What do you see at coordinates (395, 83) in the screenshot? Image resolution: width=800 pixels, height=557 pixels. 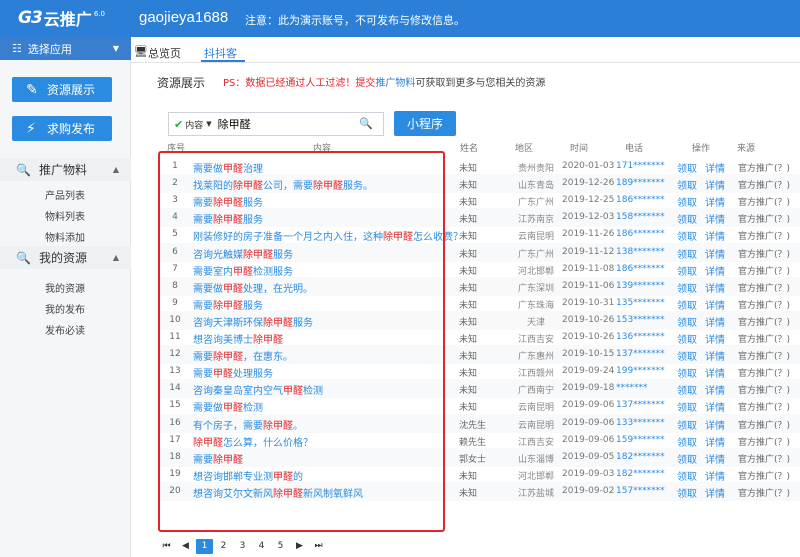 I see `ps-promo-link: 推广物料` at bounding box center [395, 83].